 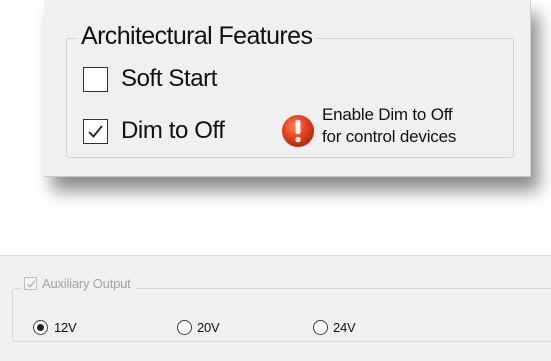 What do you see at coordinates (320, 327) in the screenshot?
I see `voltage-24v-radio` at bounding box center [320, 327].